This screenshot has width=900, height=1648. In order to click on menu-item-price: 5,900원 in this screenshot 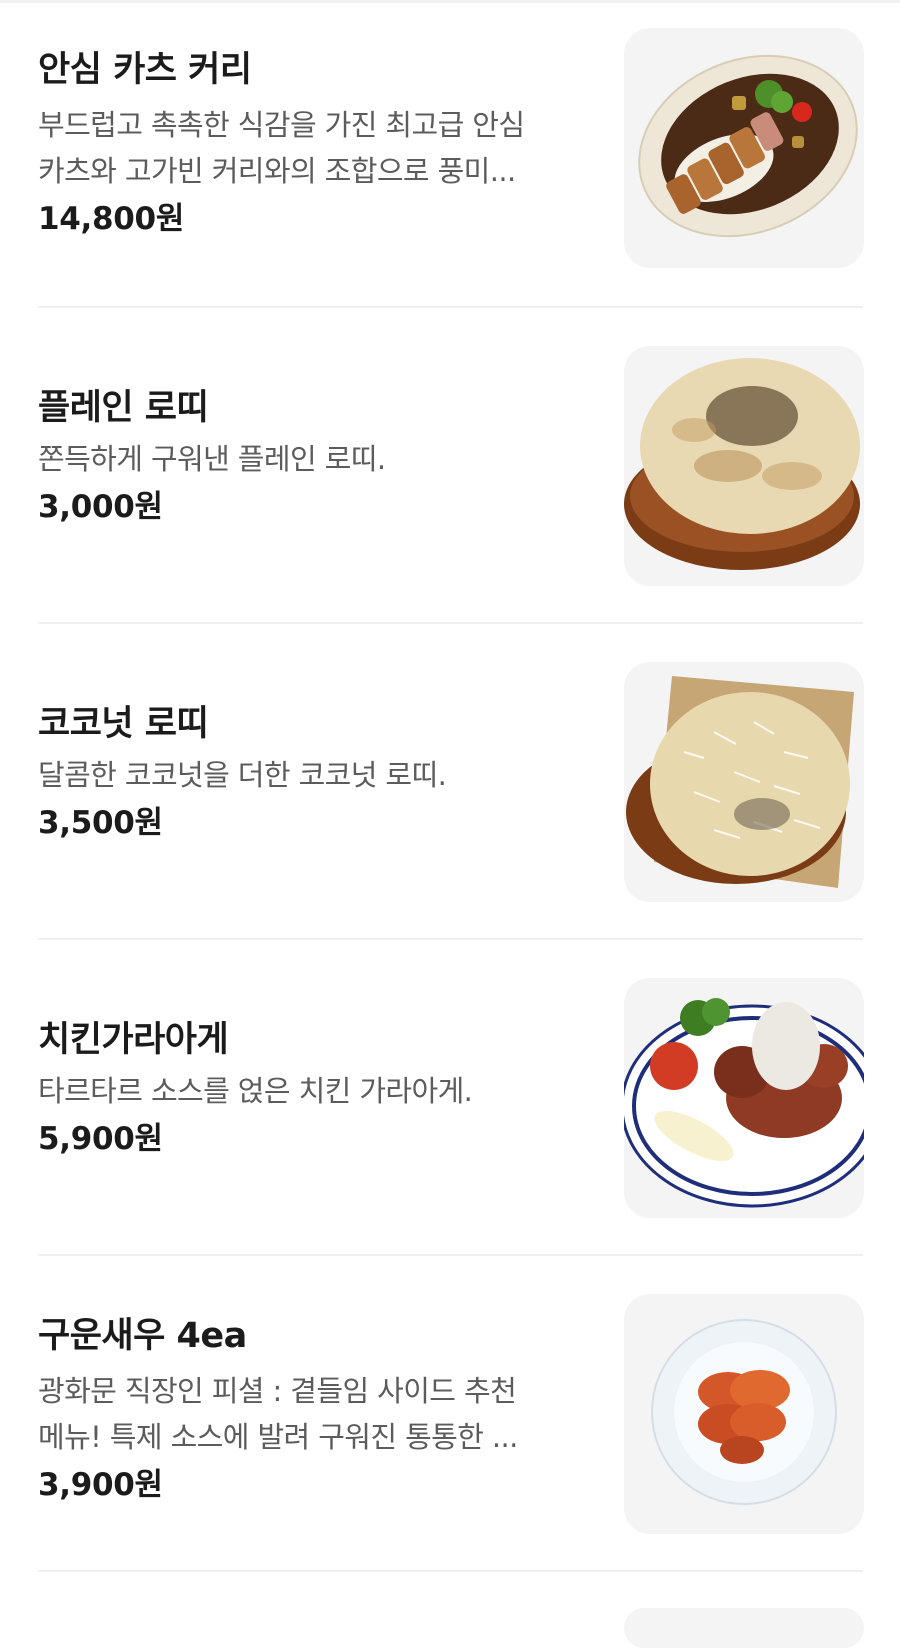, I will do `click(100, 1139)`.